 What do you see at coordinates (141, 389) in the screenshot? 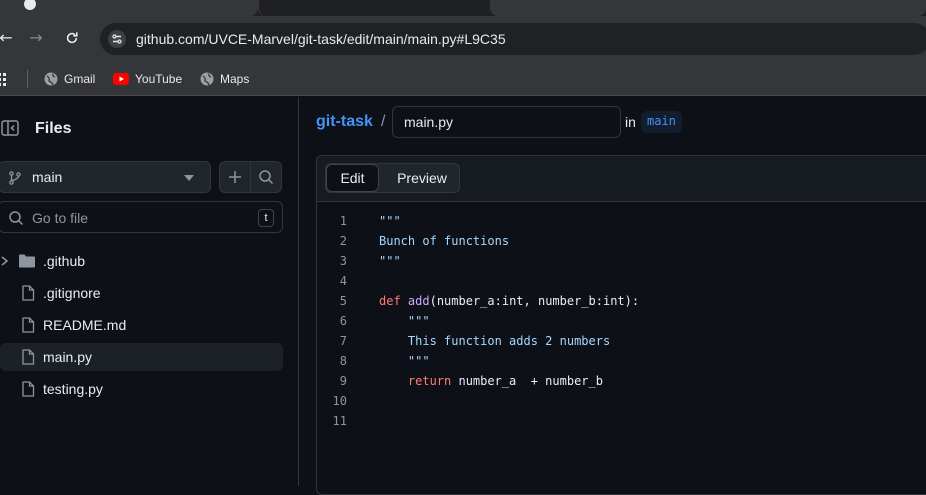
I see `tree-item-testing-py: testing.py` at bounding box center [141, 389].